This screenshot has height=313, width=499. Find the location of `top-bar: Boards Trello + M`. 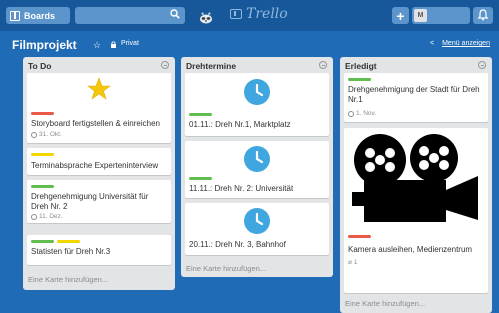

top-bar: Boards Trello + M is located at coordinates (249, 15).